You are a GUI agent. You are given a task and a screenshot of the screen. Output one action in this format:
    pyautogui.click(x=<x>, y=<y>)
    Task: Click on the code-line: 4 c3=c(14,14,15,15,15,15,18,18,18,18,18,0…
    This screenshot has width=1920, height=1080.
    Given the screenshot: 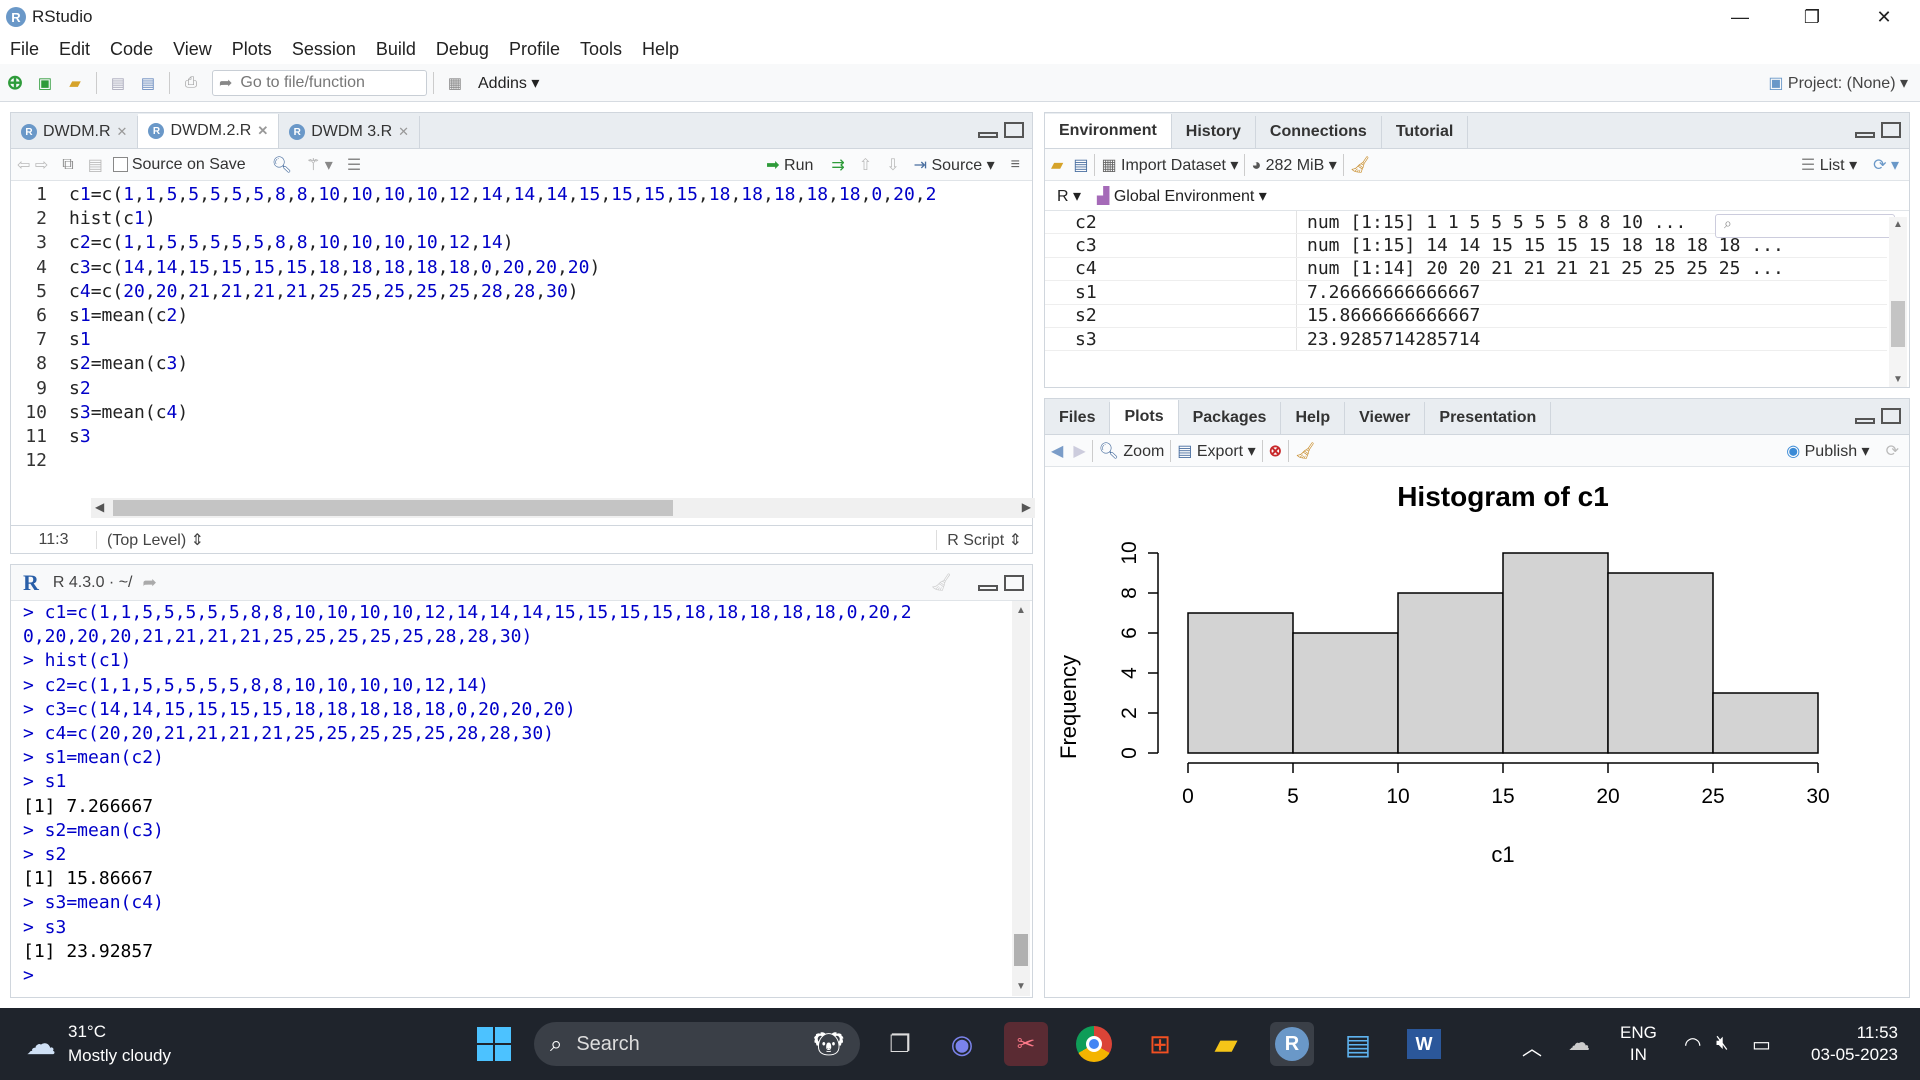 What is the action you would take?
    pyautogui.click(x=521, y=268)
    